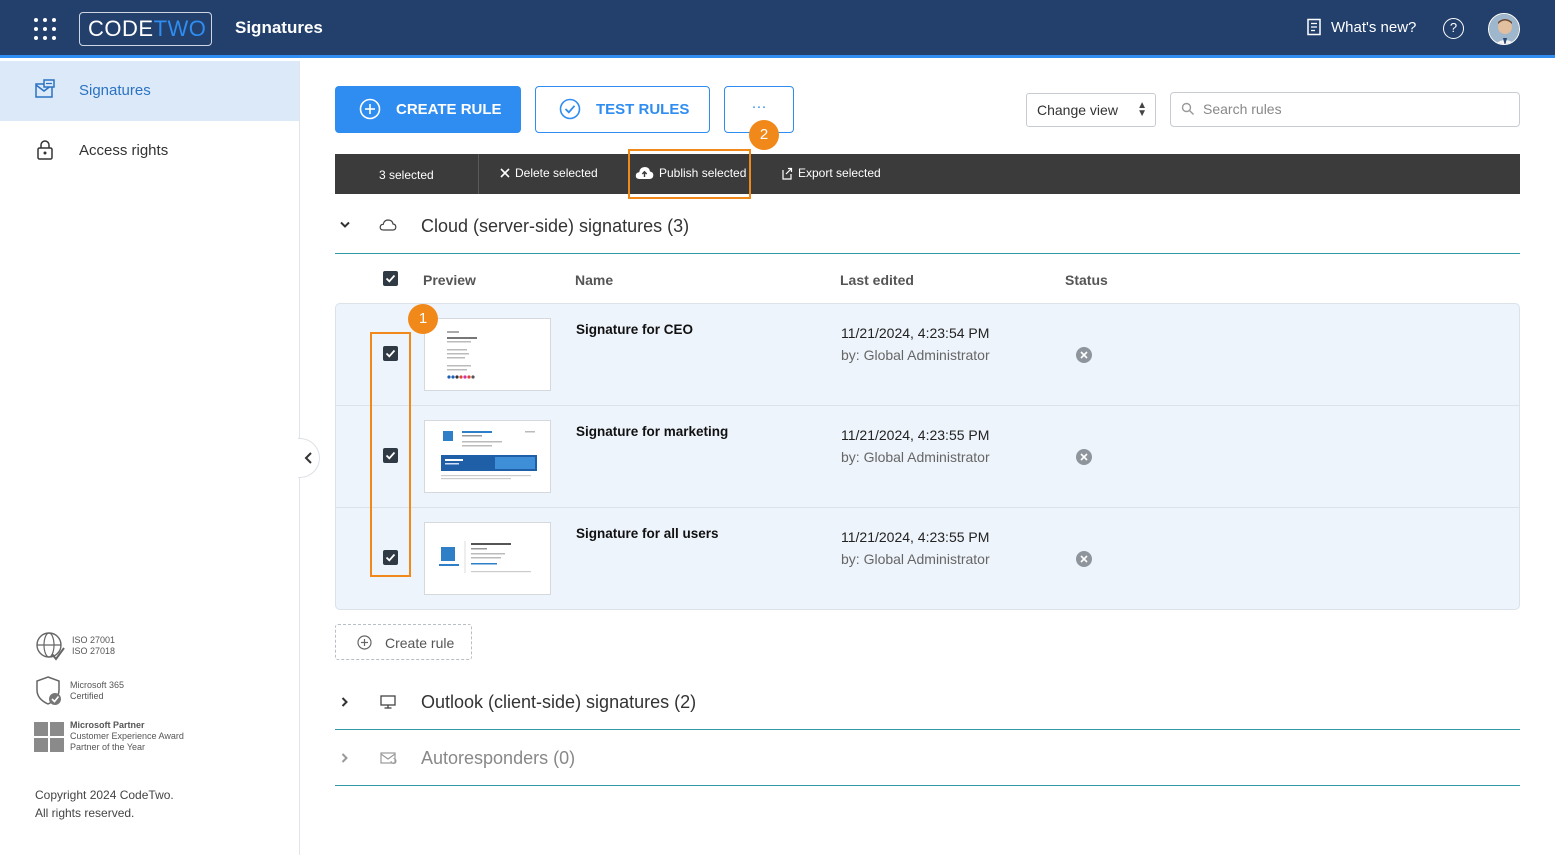  I want to click on section-title: Autoresponders (0), so click(498, 758).